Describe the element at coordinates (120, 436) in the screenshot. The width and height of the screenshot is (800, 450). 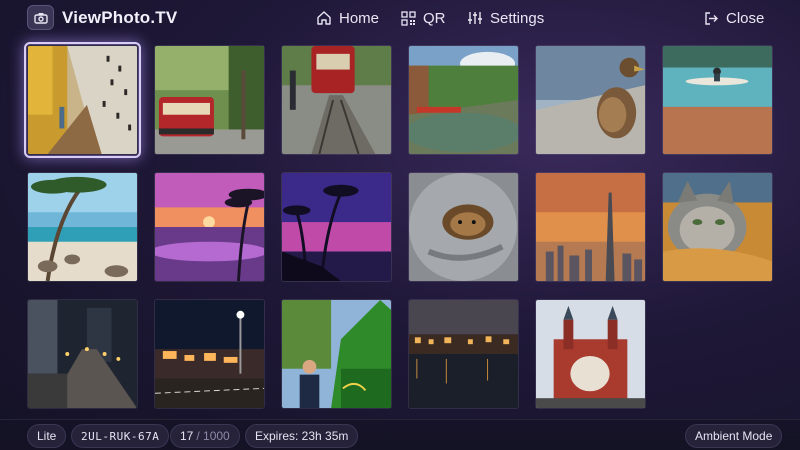
I see `device-code-badge: 2UL-RUK-67A` at that location.